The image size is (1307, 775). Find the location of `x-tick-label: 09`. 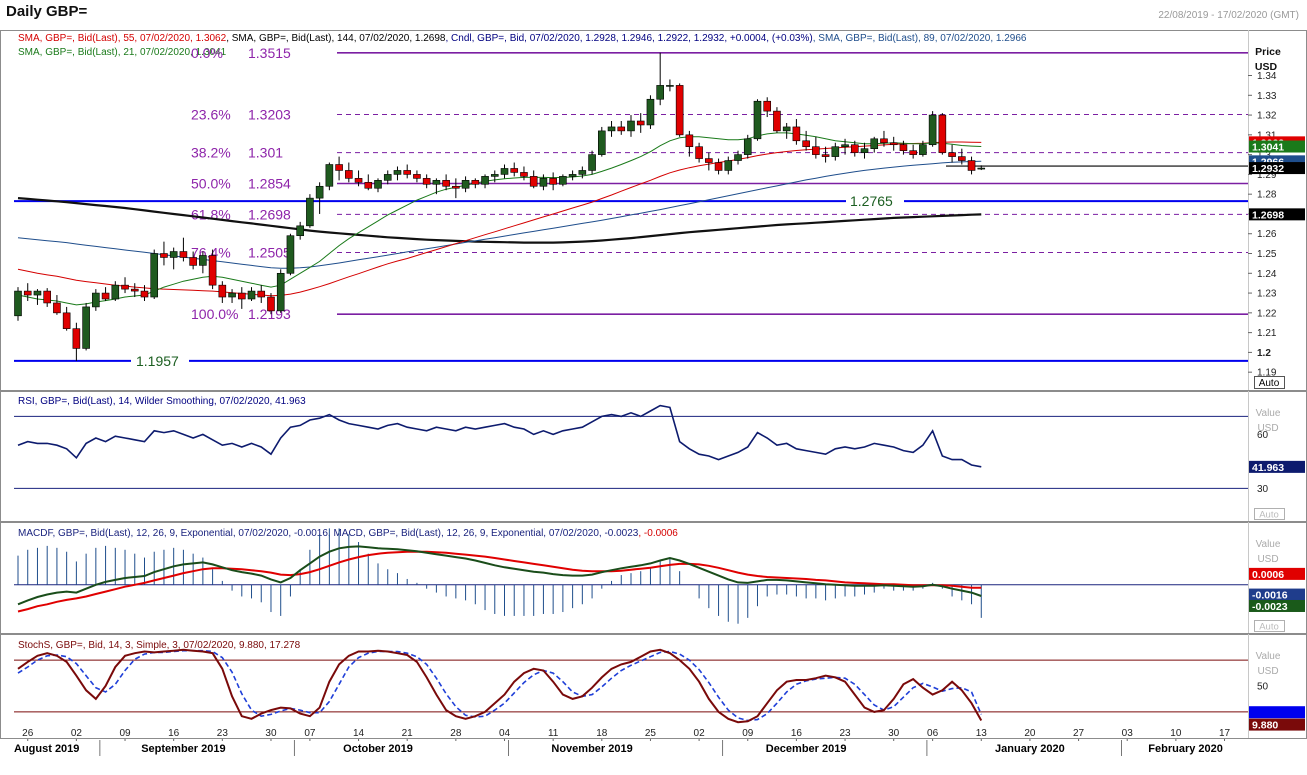

x-tick-label: 09 is located at coordinates (125, 733).